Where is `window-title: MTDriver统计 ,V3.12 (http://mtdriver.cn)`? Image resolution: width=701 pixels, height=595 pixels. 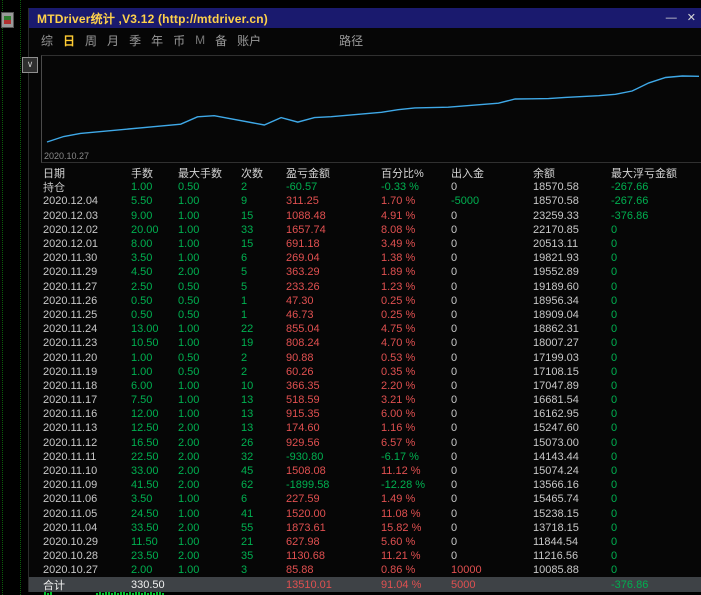 window-title: MTDriver统计 ,V3.12 (http://mtdriver.cn) is located at coordinates (152, 18).